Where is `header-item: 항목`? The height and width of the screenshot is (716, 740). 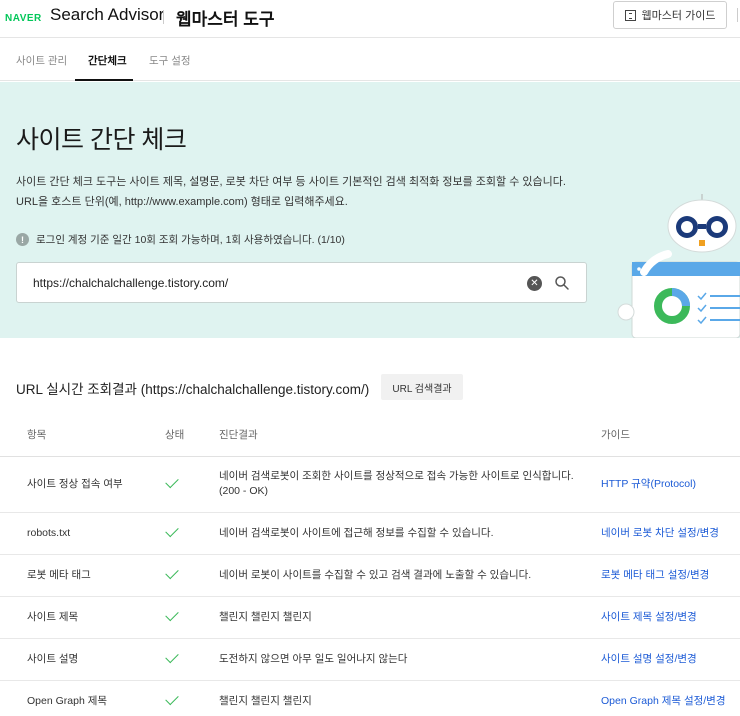
header-item: 항목 is located at coordinates (37, 435).